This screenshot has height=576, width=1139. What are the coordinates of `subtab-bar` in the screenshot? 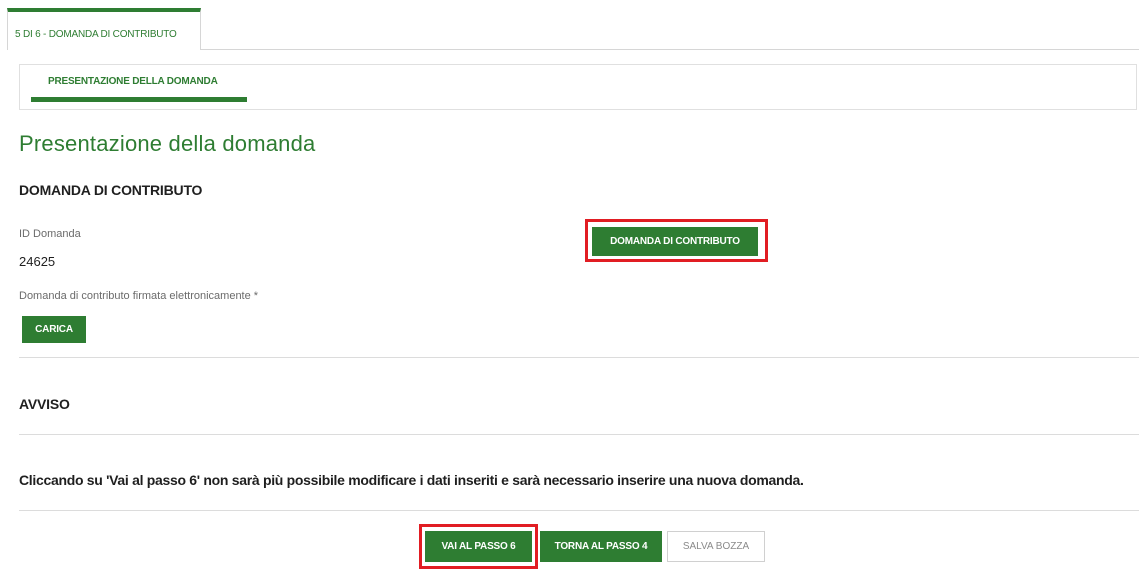 It's located at (578, 87).